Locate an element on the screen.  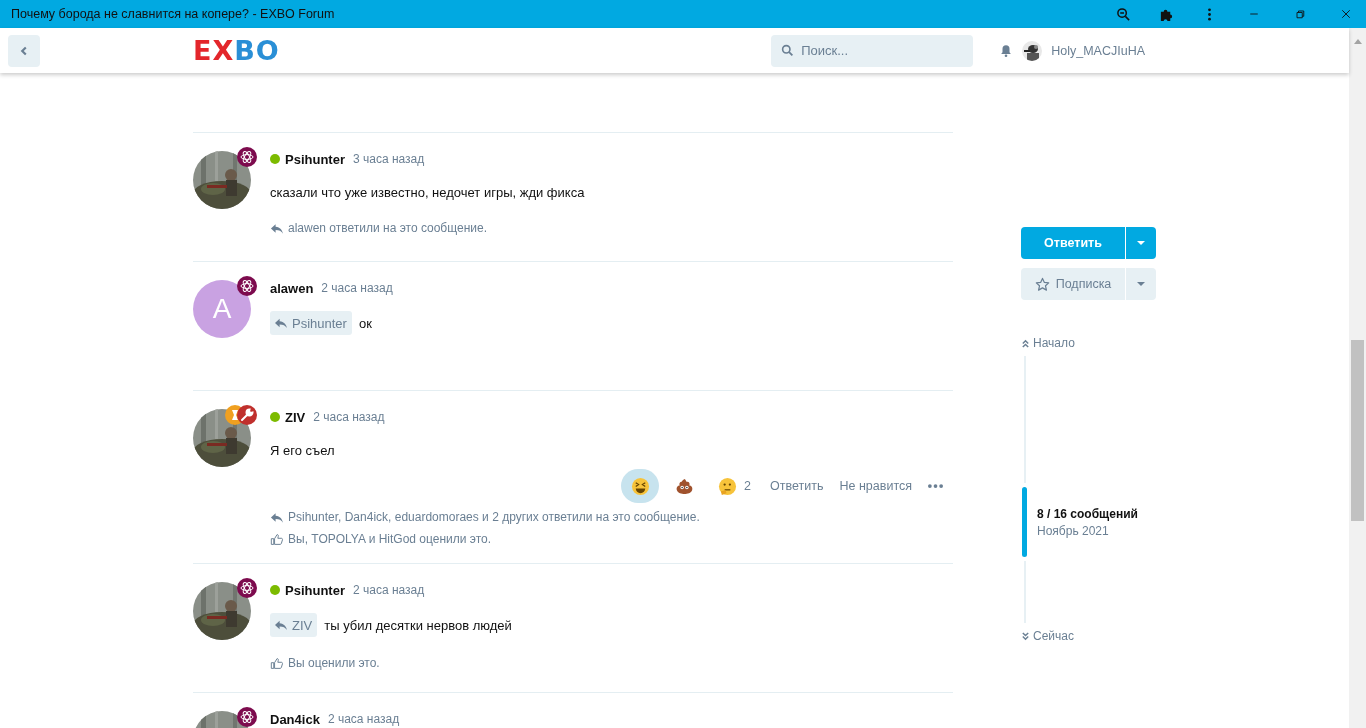
post-text: Я его съел is located at coordinates (302, 450).